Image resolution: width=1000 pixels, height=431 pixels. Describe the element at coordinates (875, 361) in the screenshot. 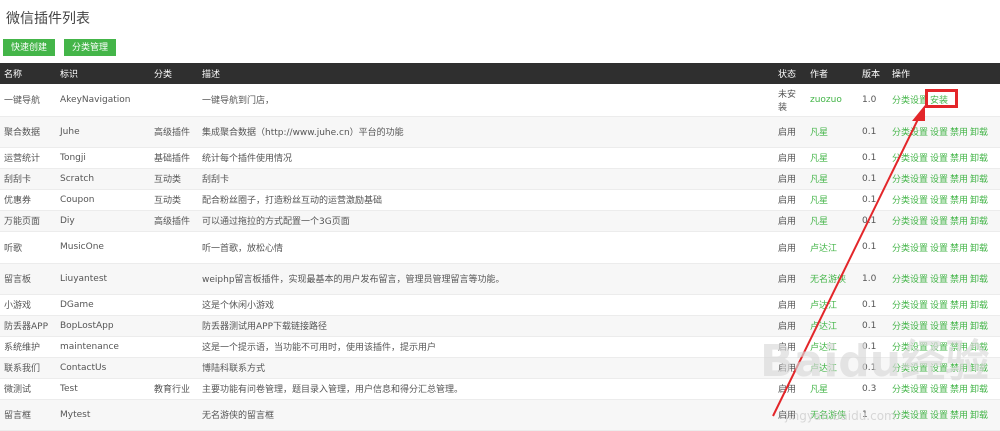

I see `baidu-watermark: Baidu经验` at that location.